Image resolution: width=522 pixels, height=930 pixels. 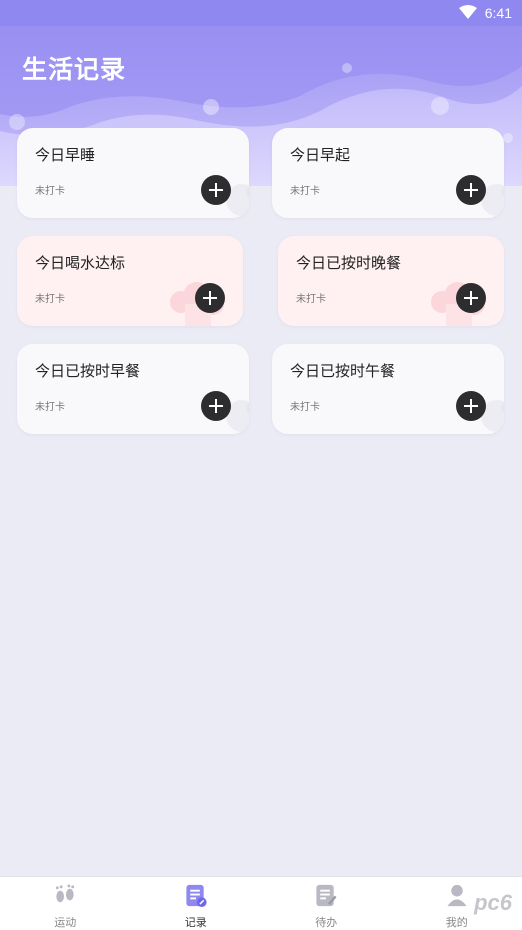 I want to click on nav-item-record: 记录, so click(x=196, y=903).